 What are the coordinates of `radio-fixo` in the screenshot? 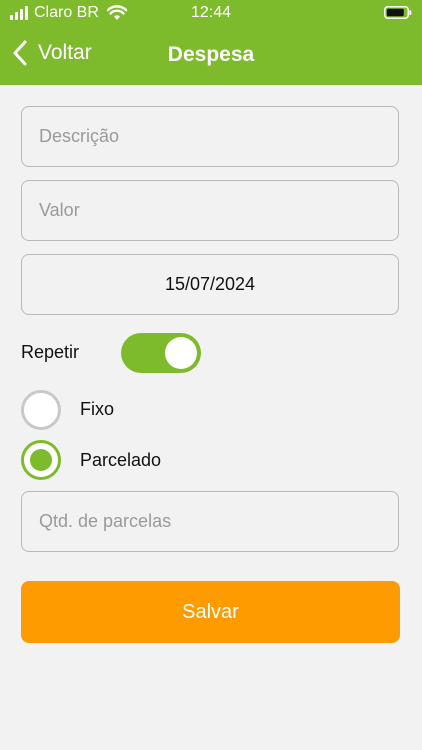 It's located at (41, 410).